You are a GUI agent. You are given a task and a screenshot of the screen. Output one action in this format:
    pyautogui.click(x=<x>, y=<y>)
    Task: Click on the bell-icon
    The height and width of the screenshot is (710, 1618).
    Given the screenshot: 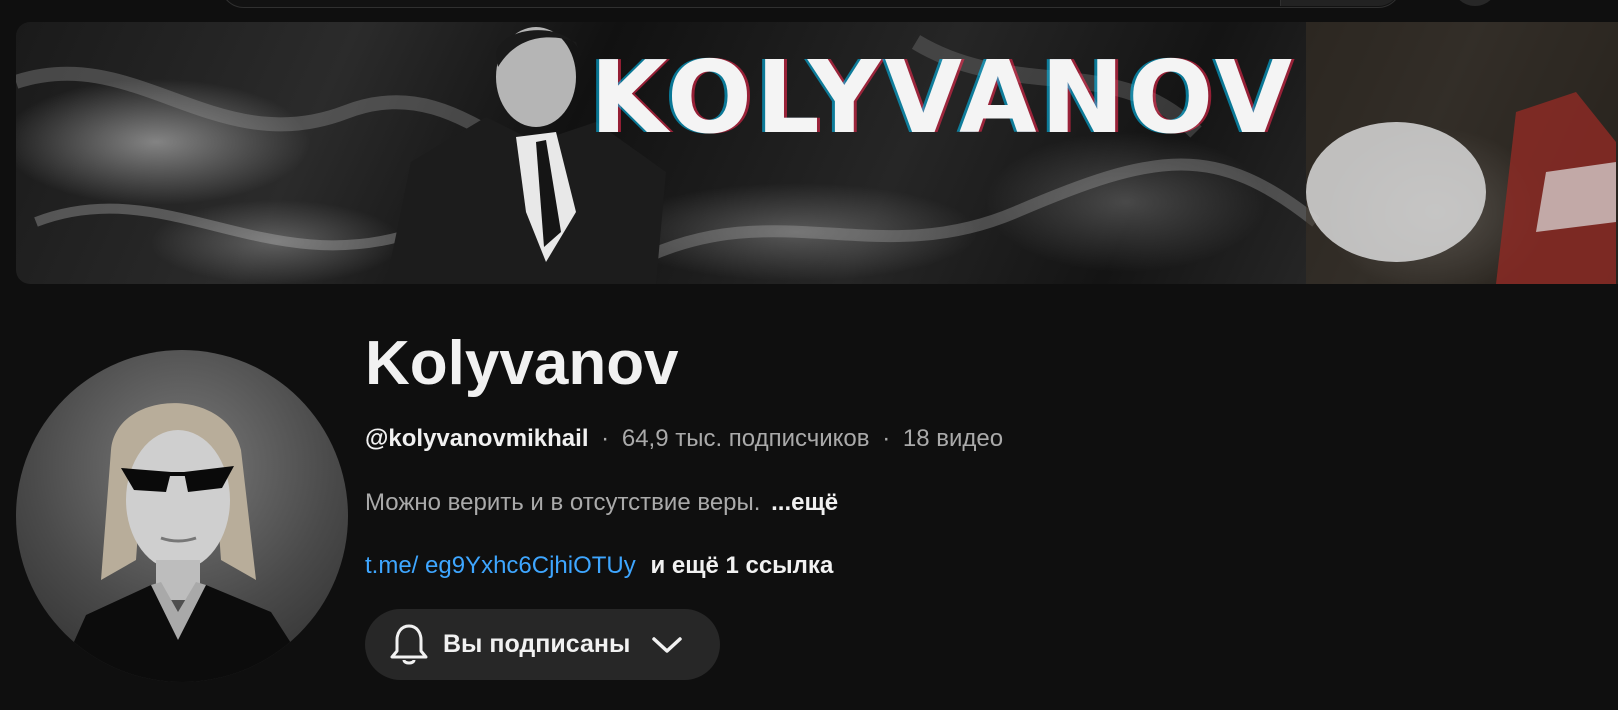 What is the action you would take?
    pyautogui.click(x=409, y=645)
    